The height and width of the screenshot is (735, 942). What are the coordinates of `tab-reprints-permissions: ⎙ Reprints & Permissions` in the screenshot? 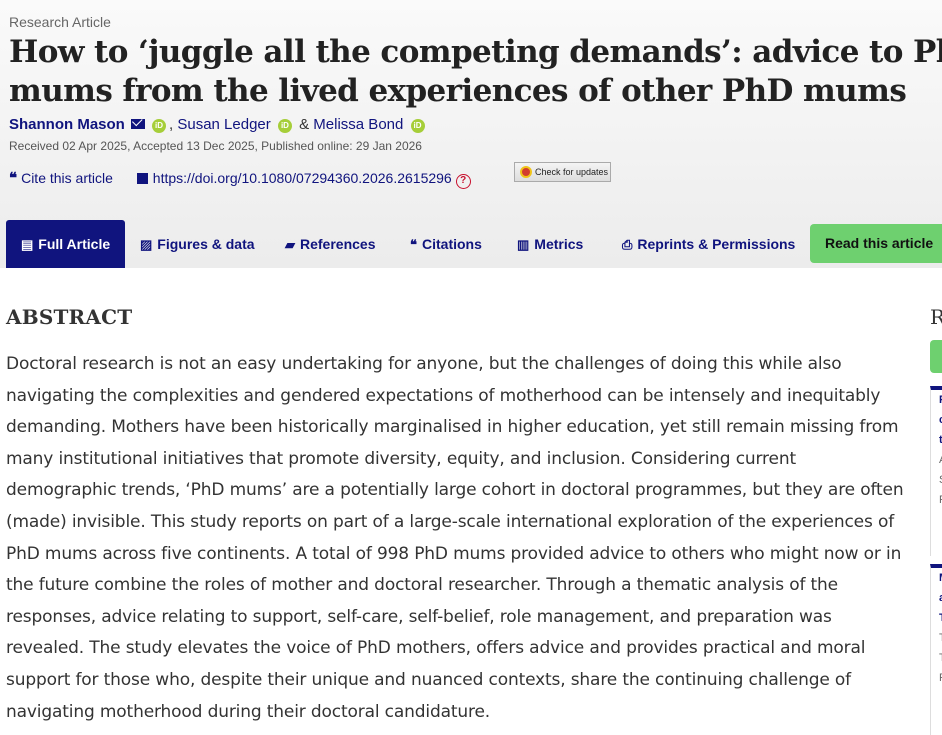 It's located at (708, 244).